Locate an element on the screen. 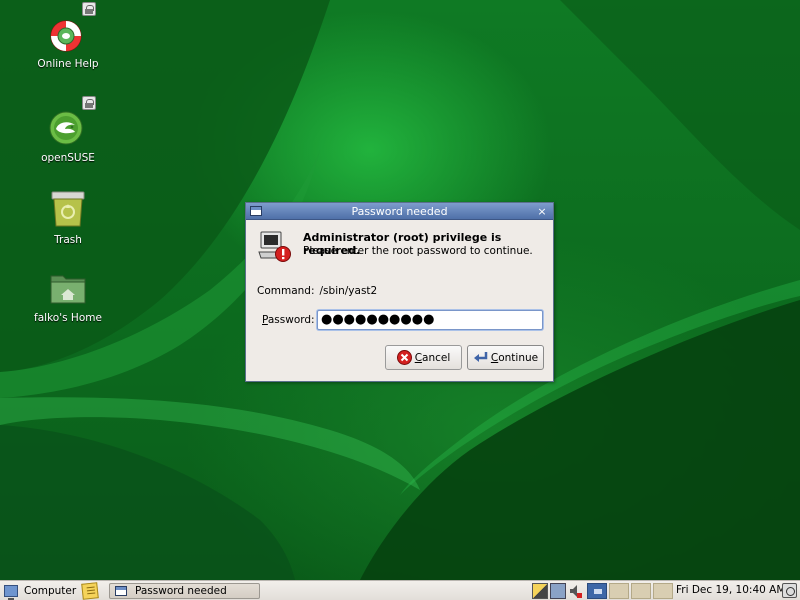 The width and height of the screenshot is (800, 600). clock: Fri Dec 19, 10:40 AM is located at coordinates (730, 590).